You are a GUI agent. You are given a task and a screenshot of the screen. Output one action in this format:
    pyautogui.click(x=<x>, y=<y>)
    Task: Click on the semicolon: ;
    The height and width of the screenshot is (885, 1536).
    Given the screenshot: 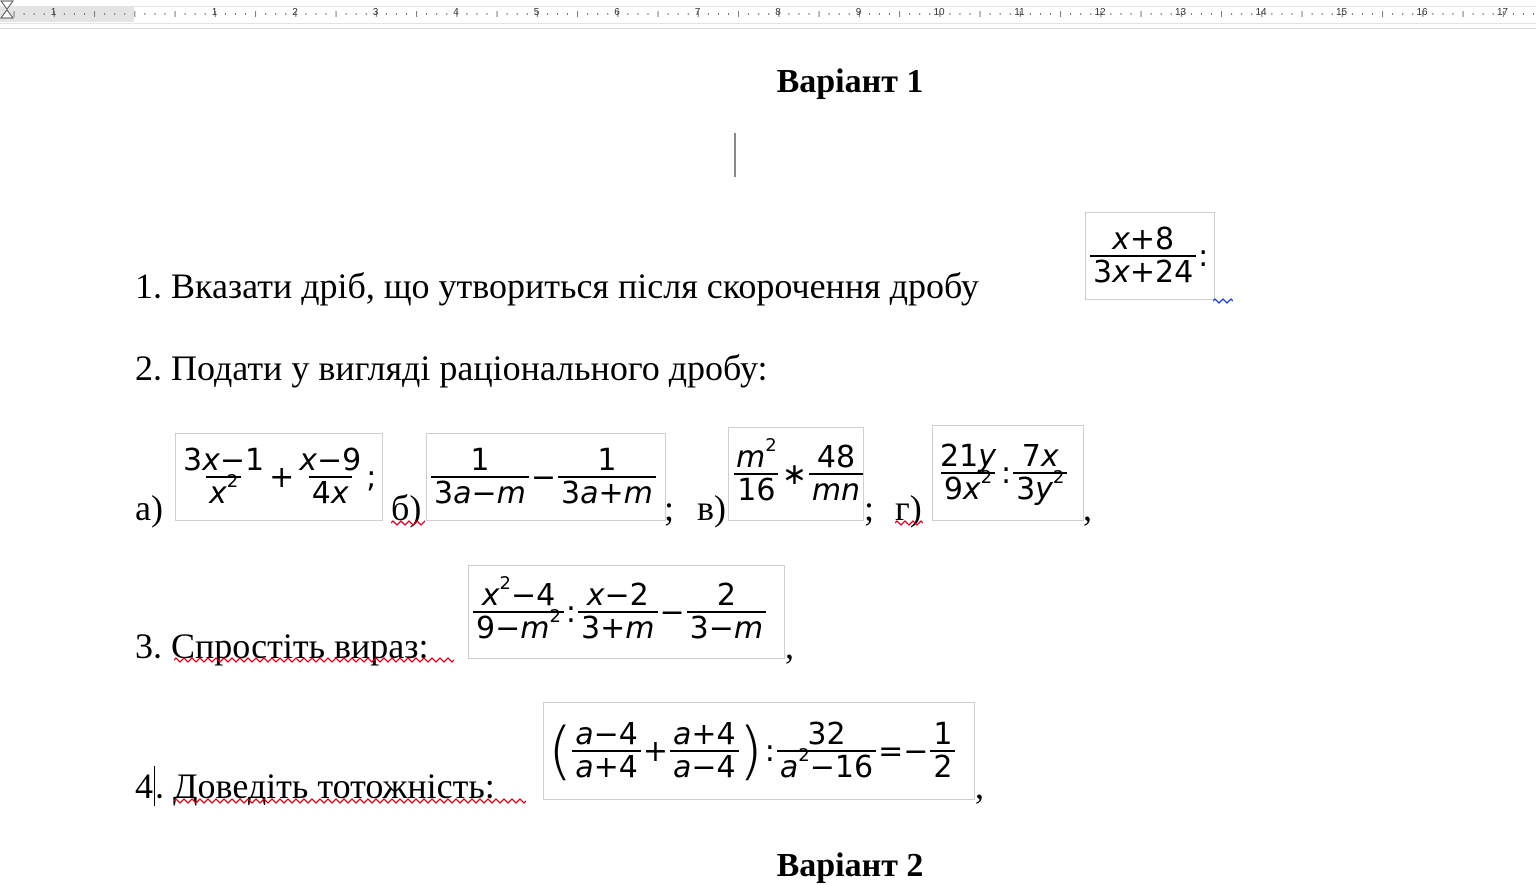 What is the action you would take?
    pyautogui.click(x=371, y=477)
    